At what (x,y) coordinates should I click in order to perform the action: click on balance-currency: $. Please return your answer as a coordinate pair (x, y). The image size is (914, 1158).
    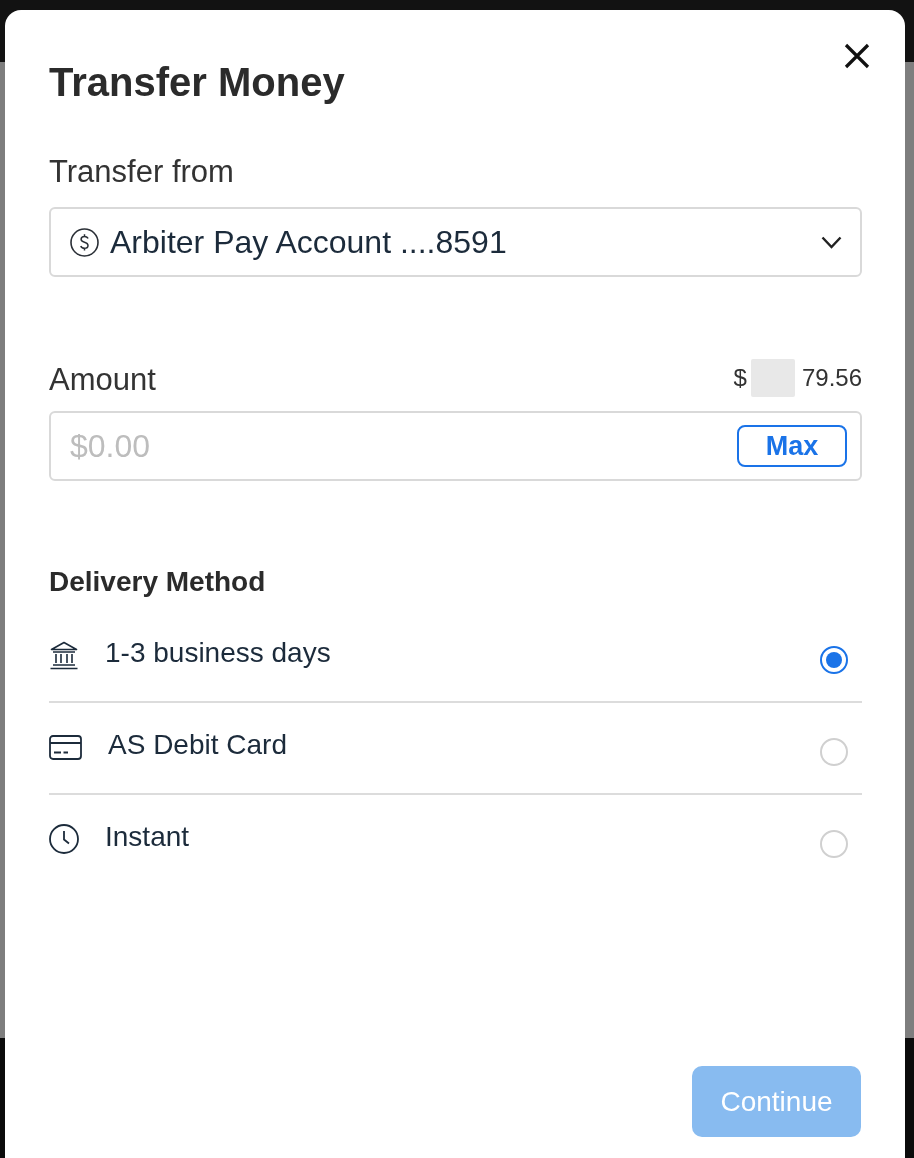
    Looking at the image, I should click on (740, 378).